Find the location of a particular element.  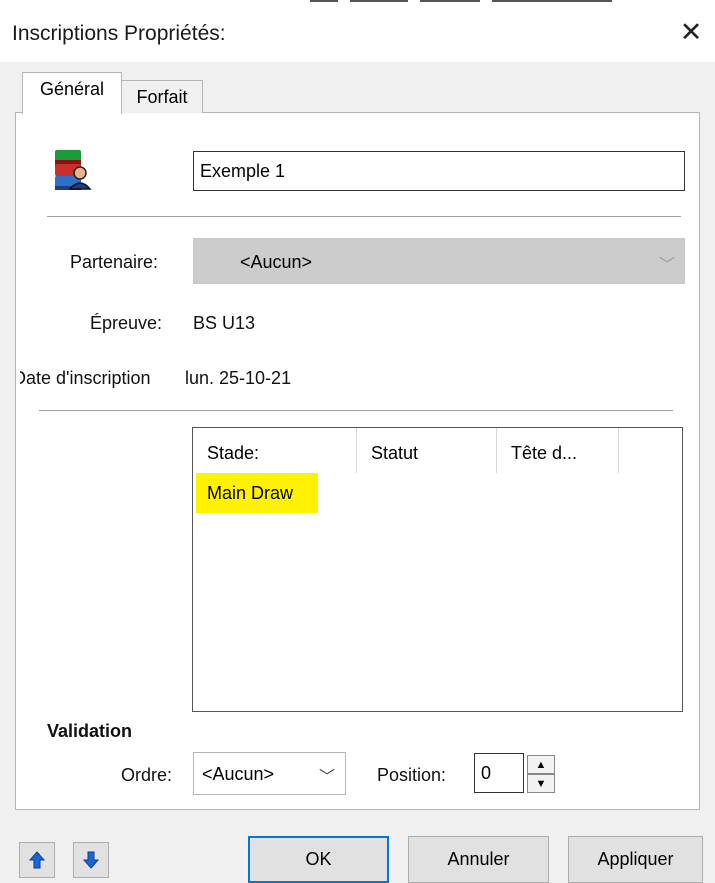

partner-select-value: <Aucun> is located at coordinates (276, 262).